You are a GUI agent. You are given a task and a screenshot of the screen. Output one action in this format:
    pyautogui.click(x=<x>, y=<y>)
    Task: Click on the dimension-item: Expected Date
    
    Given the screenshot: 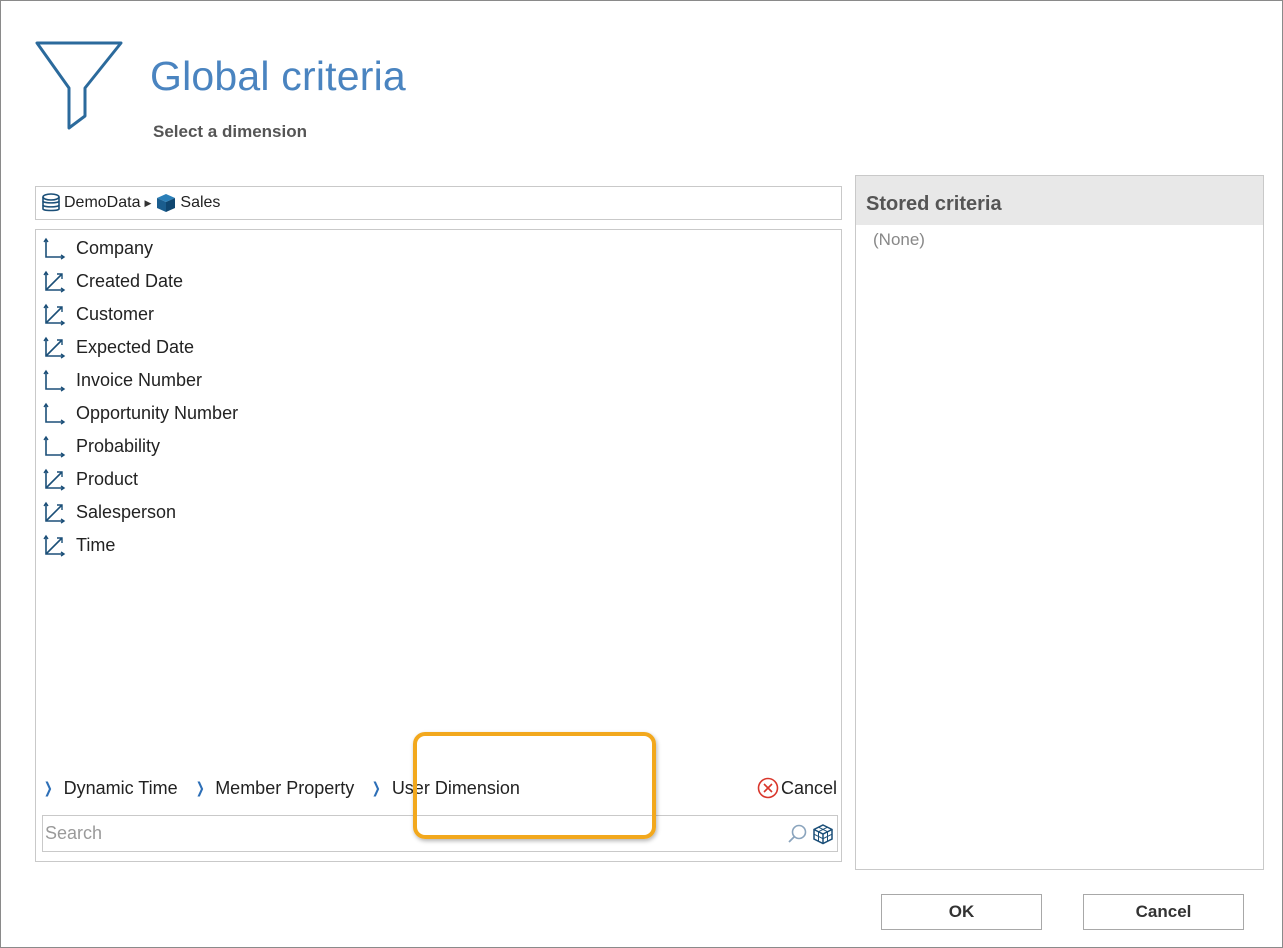 What is the action you would take?
    pyautogui.click(x=140, y=347)
    